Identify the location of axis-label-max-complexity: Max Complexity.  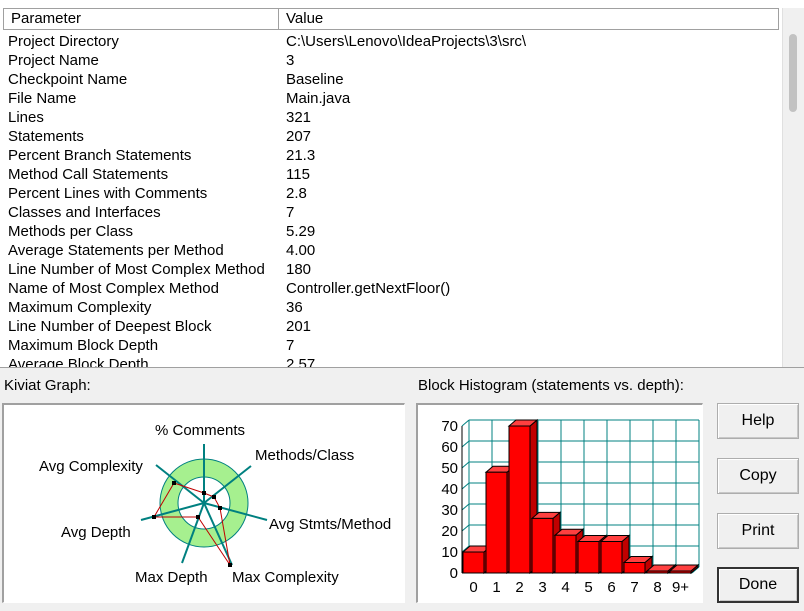
(285, 577).